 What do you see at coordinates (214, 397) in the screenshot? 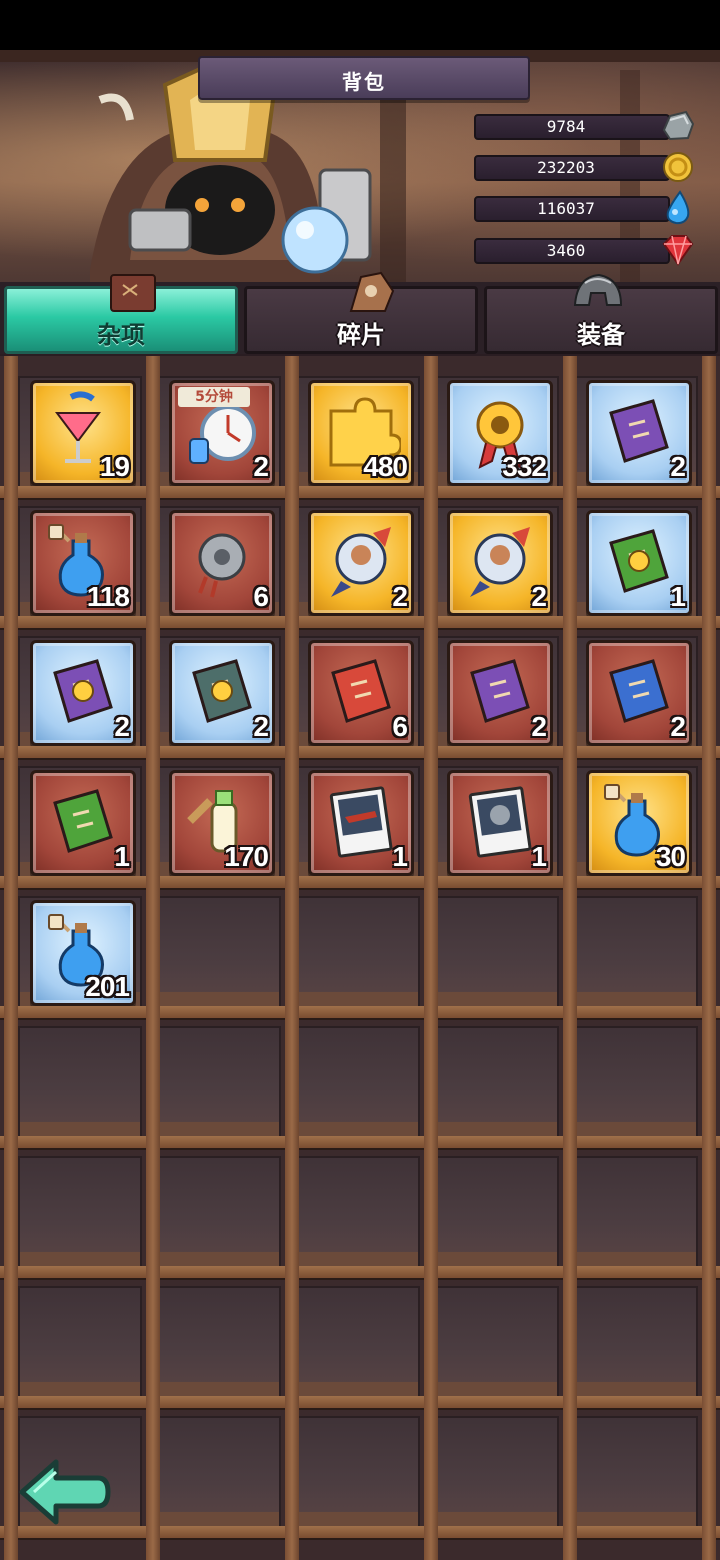
I see `timer-badge: 5分钟` at bounding box center [214, 397].